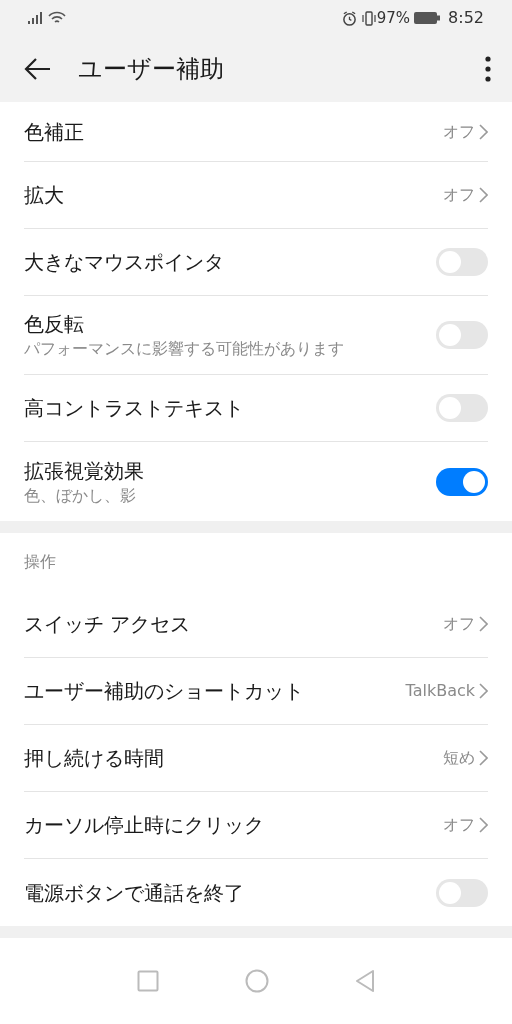 This screenshot has height=1024, width=512. I want to click on recent-apps-icon, so click(148, 981).